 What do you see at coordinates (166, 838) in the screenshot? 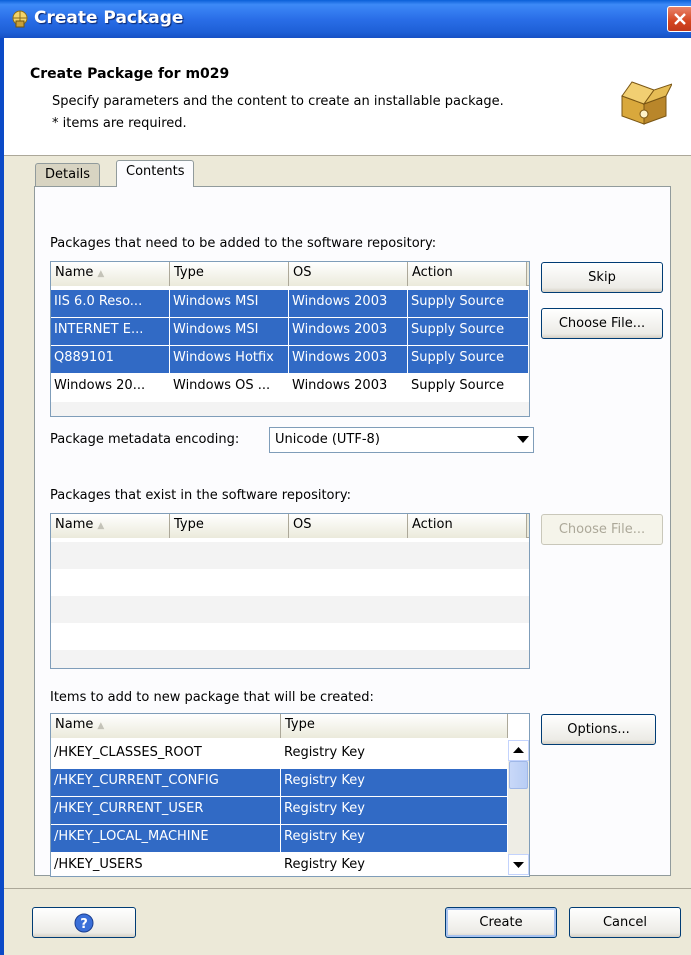
I see `cell-name: /HKEY_LOCAL_MACHINE` at bounding box center [166, 838].